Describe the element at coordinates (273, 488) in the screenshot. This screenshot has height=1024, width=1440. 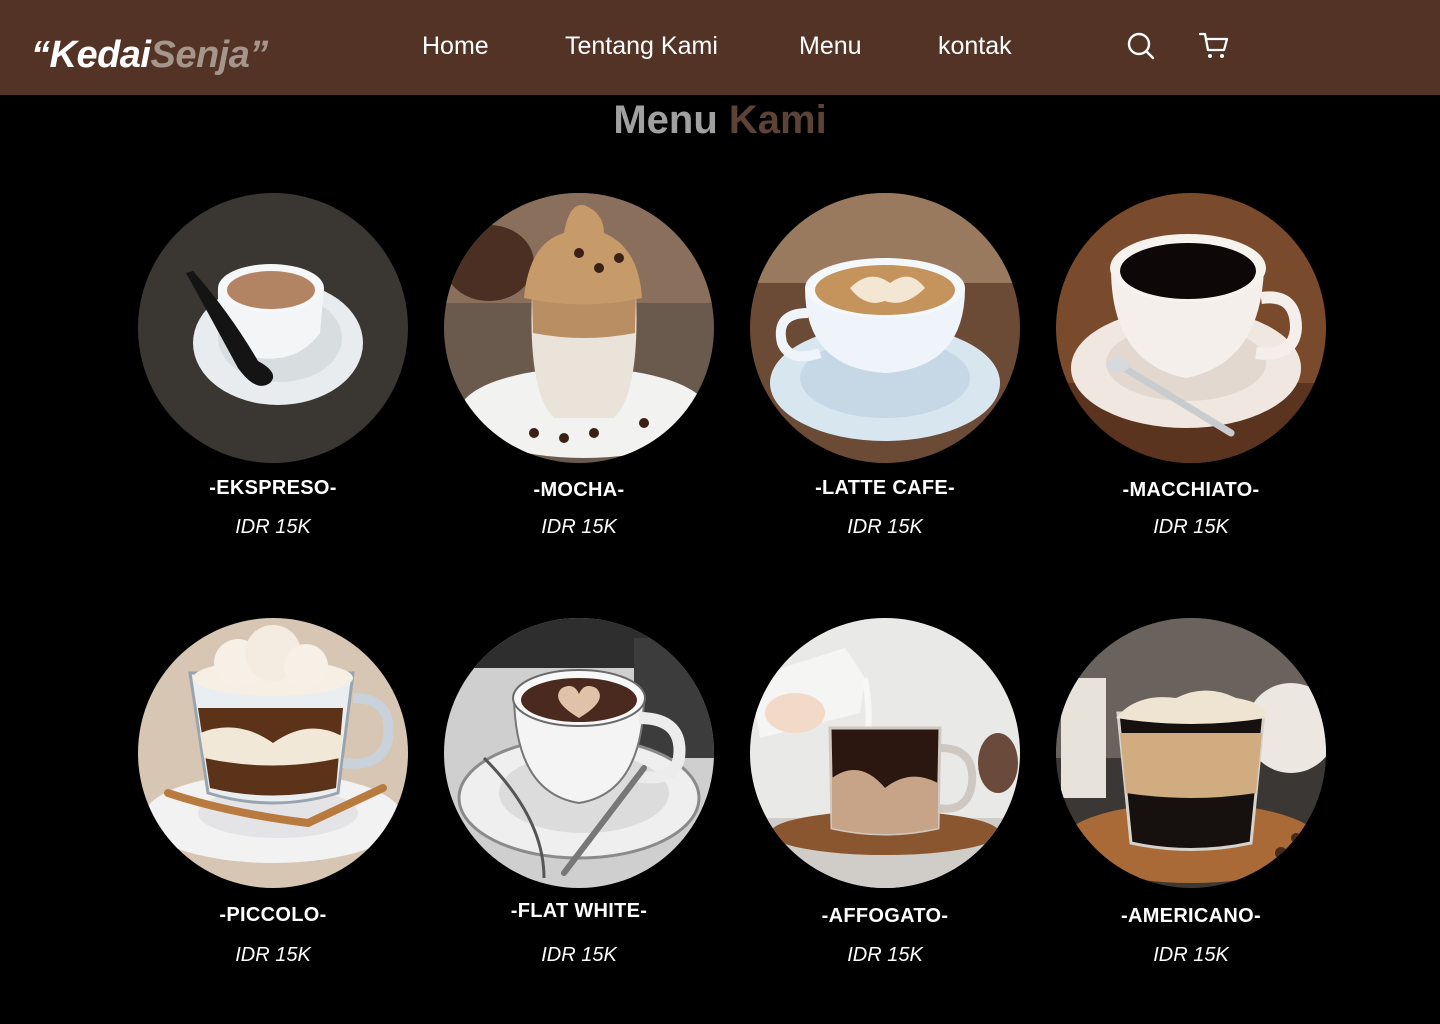
I see `menu-item-name: -EKSPRESO-` at that location.